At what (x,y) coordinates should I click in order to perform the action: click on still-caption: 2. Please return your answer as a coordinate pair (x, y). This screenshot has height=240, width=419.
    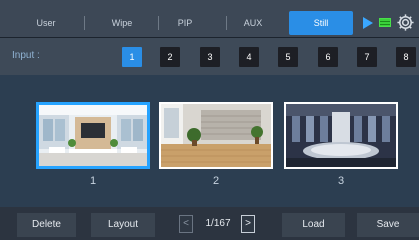
    Looking at the image, I should click on (216, 181).